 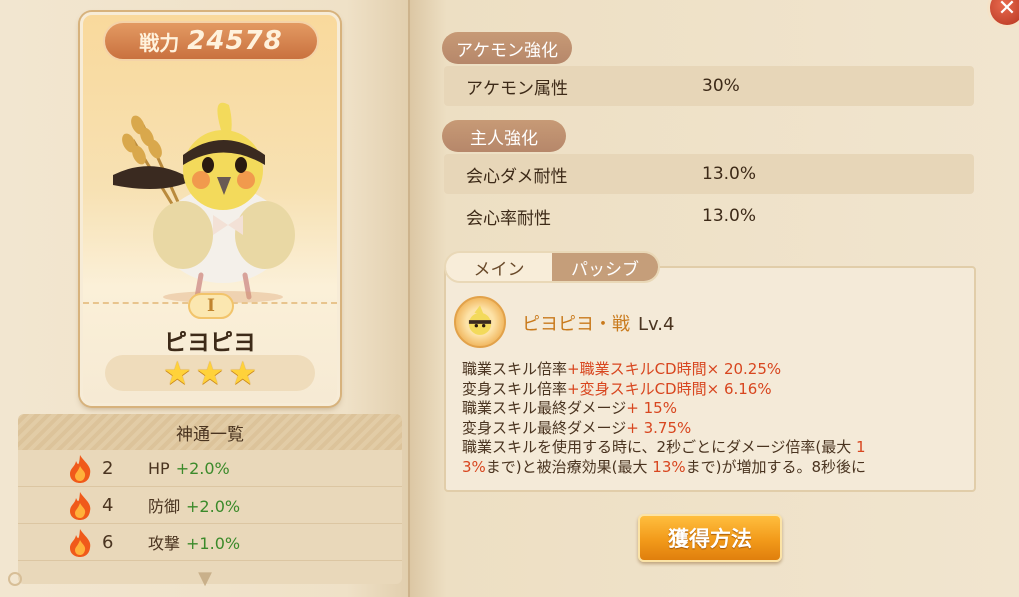 What do you see at coordinates (15, 579) in the screenshot?
I see `corner-ornament` at bounding box center [15, 579].